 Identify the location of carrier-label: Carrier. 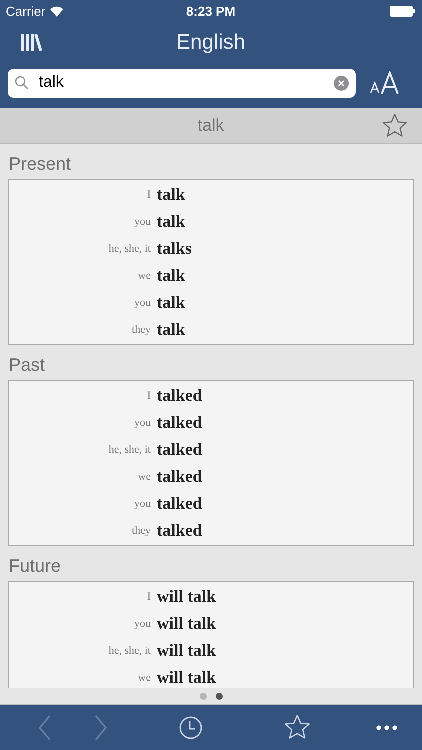
(26, 11).